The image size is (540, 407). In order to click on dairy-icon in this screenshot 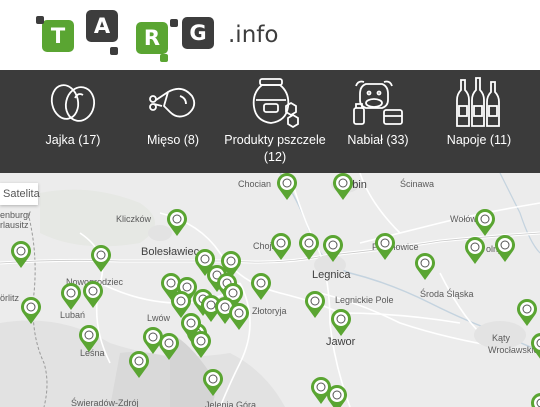, I will do `click(378, 102)`.